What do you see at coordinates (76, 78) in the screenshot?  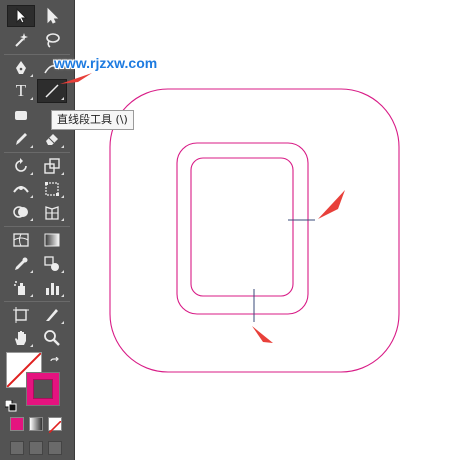 I see `red-arrow-toolbar` at bounding box center [76, 78].